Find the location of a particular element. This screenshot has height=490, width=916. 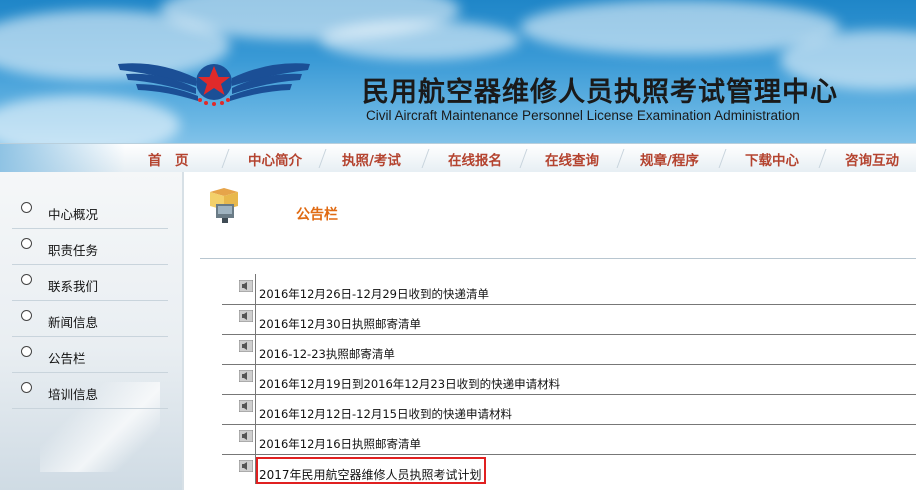

sidebar-item-overview: 中心概况 is located at coordinates (90, 211).